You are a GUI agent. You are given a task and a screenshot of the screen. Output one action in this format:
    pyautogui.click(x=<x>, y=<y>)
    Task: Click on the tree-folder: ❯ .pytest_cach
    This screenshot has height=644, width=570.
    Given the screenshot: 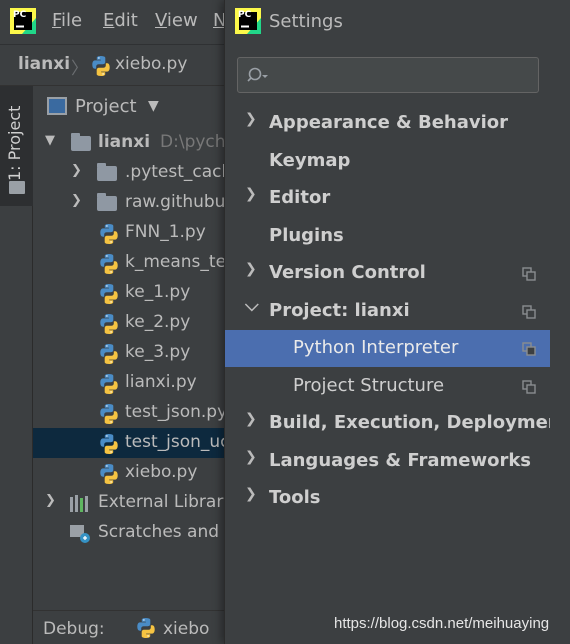 What is the action you would take?
    pyautogui.click(x=129, y=173)
    